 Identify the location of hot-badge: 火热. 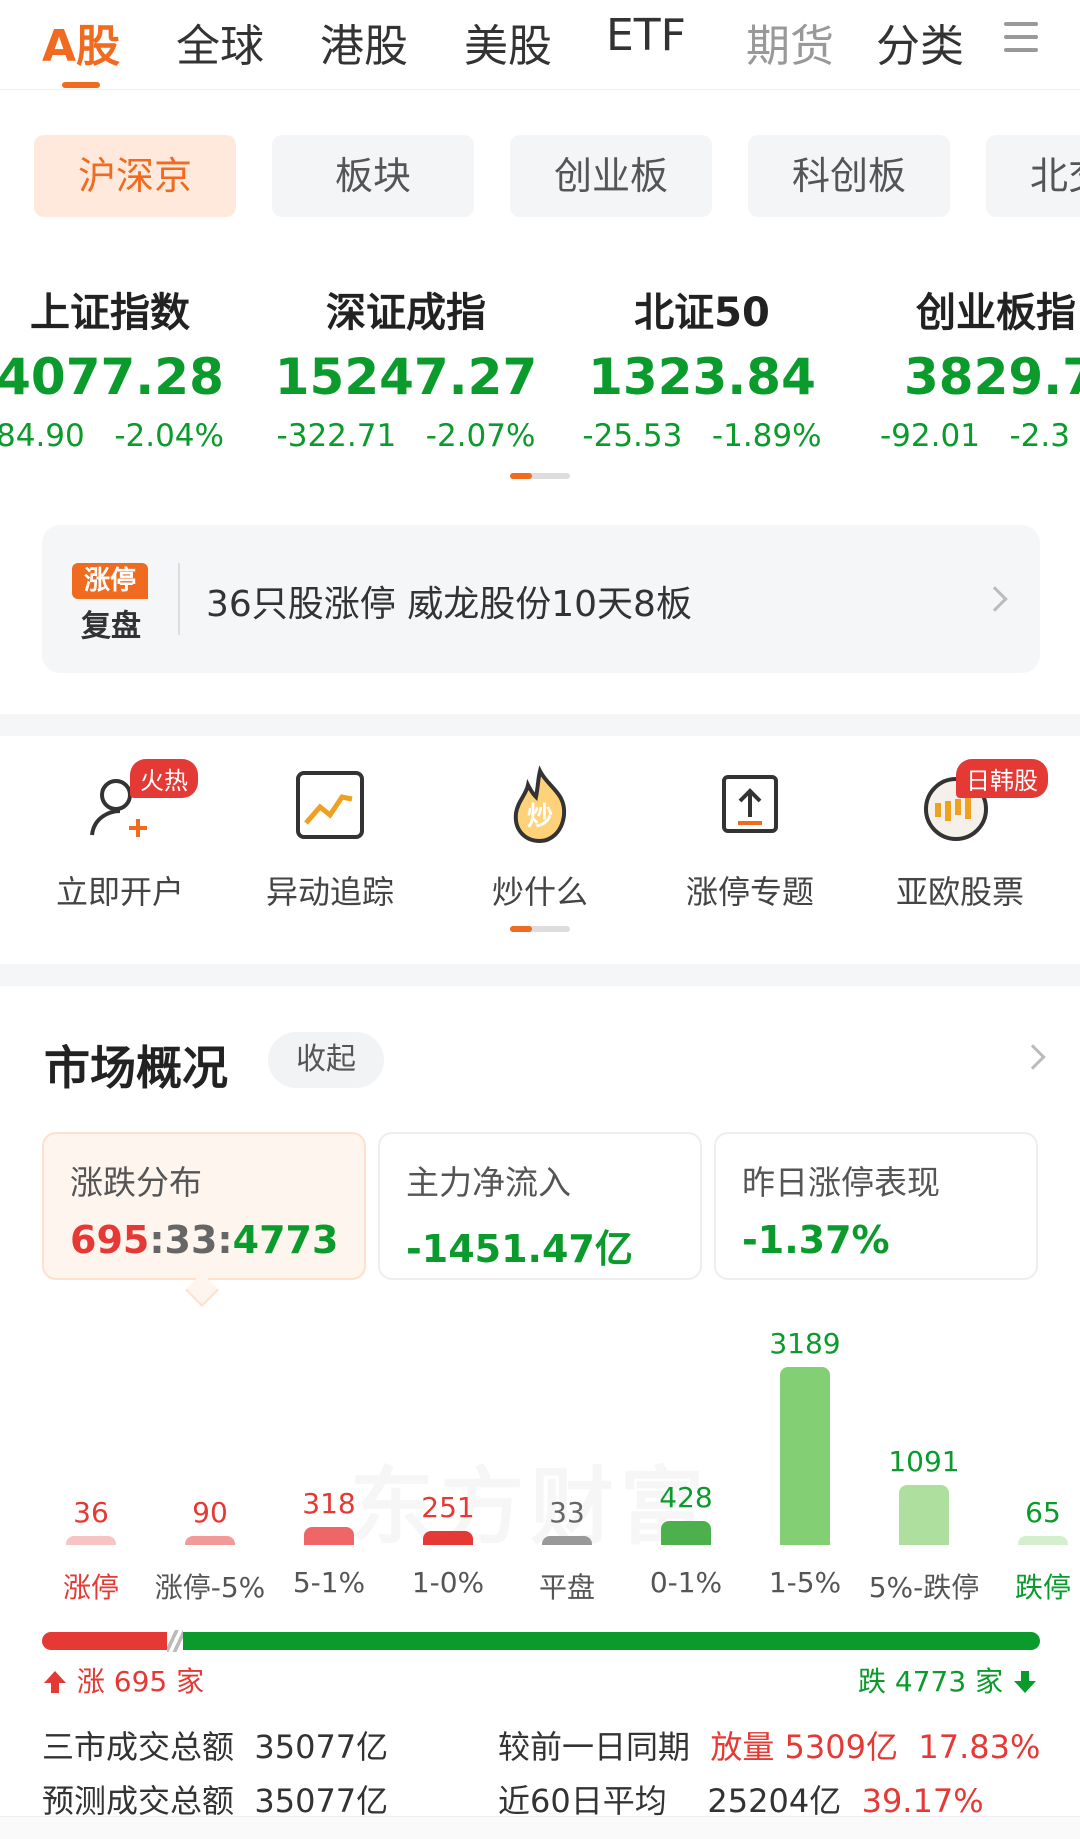
(164, 778).